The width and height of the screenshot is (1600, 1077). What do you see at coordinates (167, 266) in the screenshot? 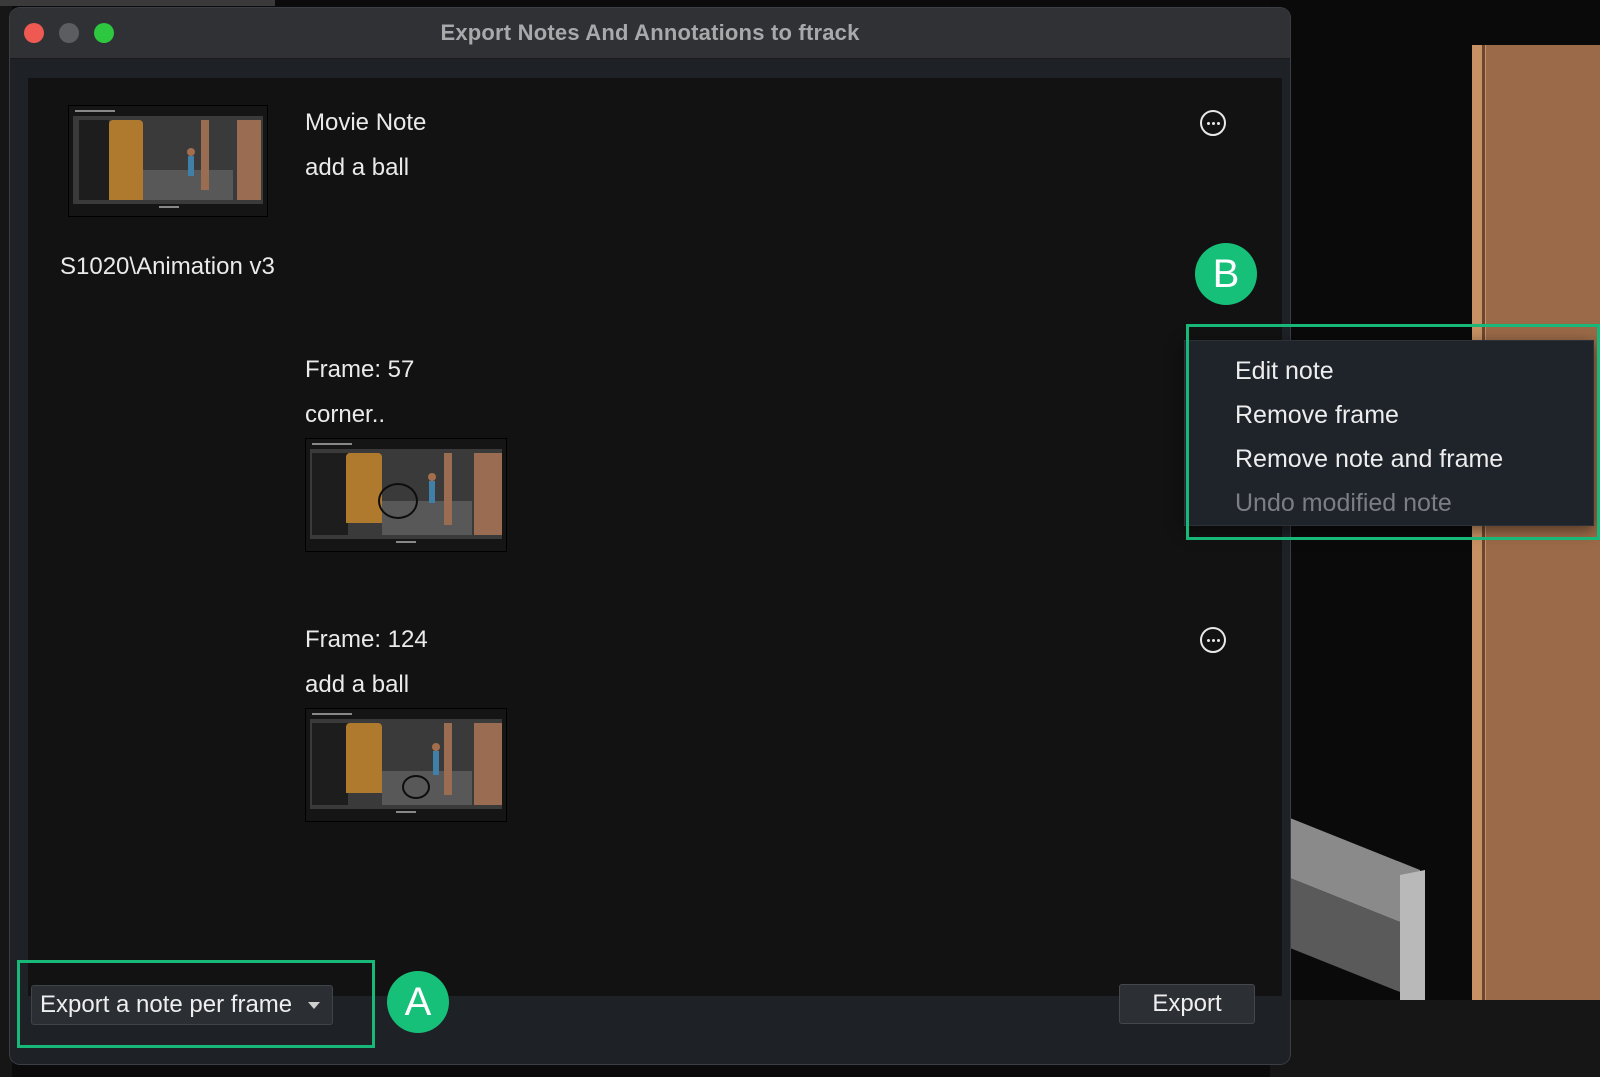
I see `version-name: S1020\Animation v3` at bounding box center [167, 266].